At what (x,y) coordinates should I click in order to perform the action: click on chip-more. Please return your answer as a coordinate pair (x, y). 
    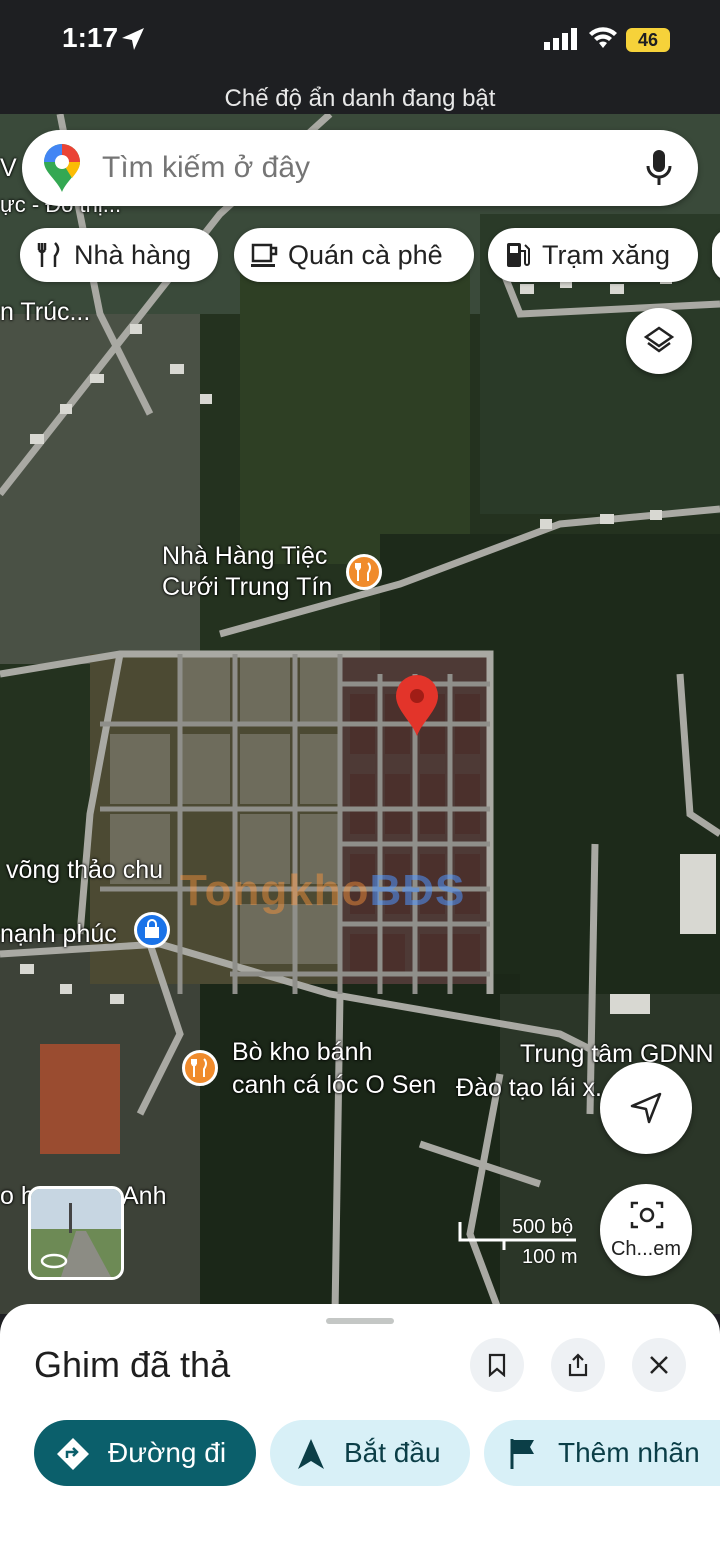
    Looking at the image, I should click on (716, 255).